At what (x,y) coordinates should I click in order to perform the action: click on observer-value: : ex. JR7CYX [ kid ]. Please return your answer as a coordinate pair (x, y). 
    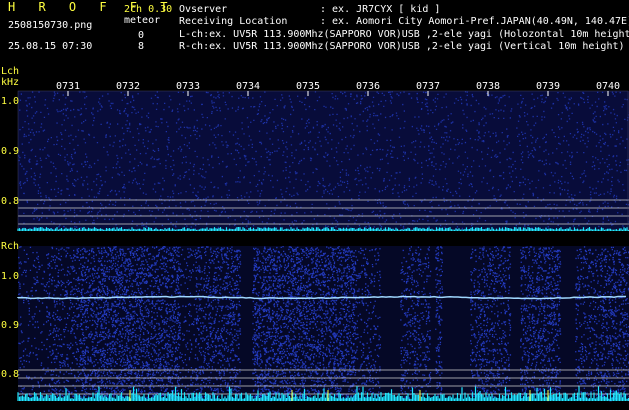
    Looking at the image, I should click on (380, 9).